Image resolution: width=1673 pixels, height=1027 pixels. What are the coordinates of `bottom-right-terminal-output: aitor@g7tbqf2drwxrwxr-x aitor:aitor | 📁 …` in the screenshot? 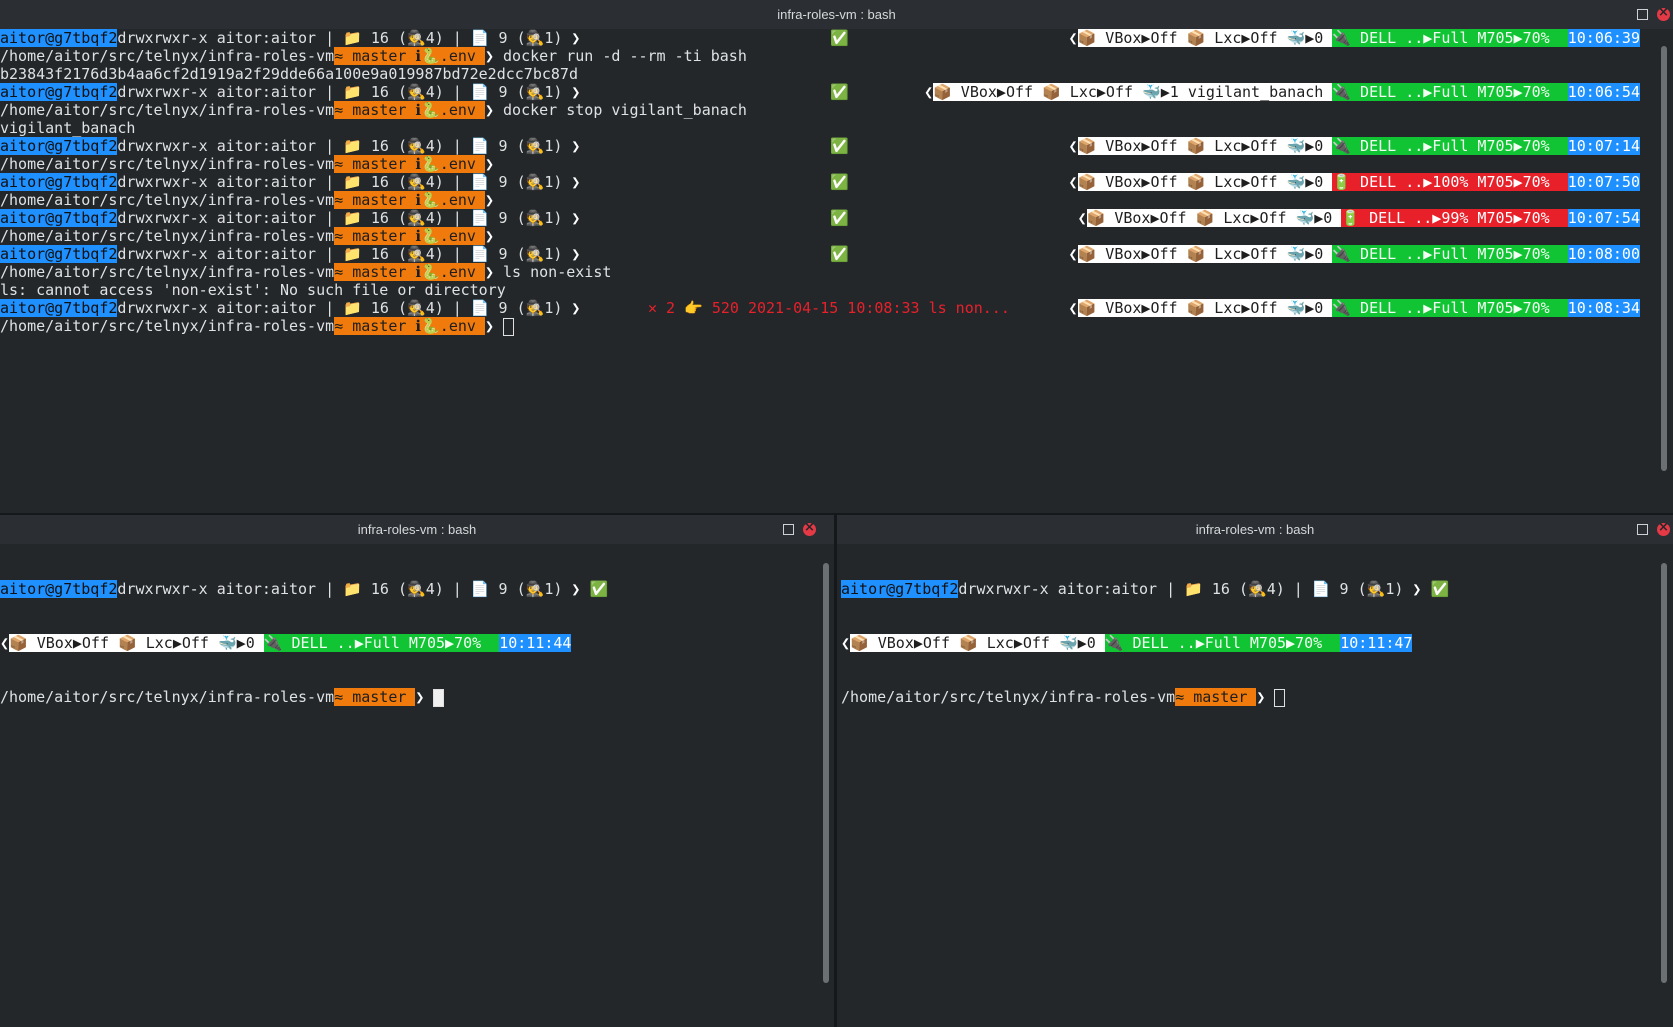 It's located at (1241, 643).